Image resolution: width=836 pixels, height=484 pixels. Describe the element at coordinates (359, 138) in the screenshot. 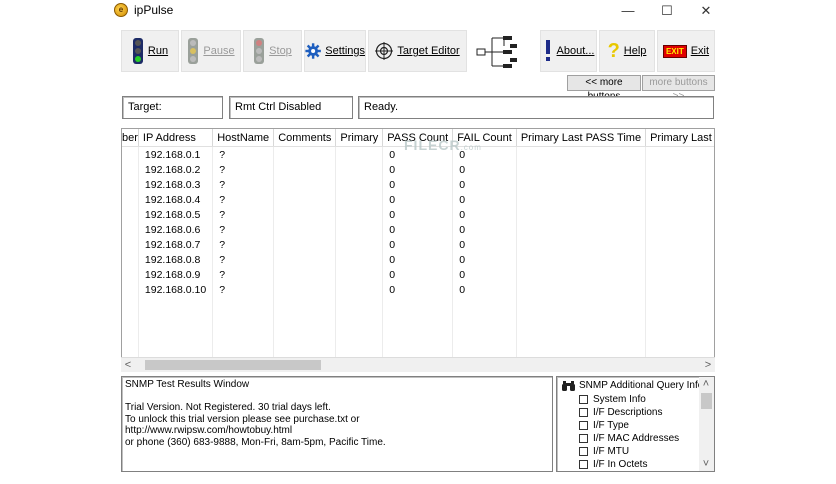

I see `column-header: Primary` at that location.